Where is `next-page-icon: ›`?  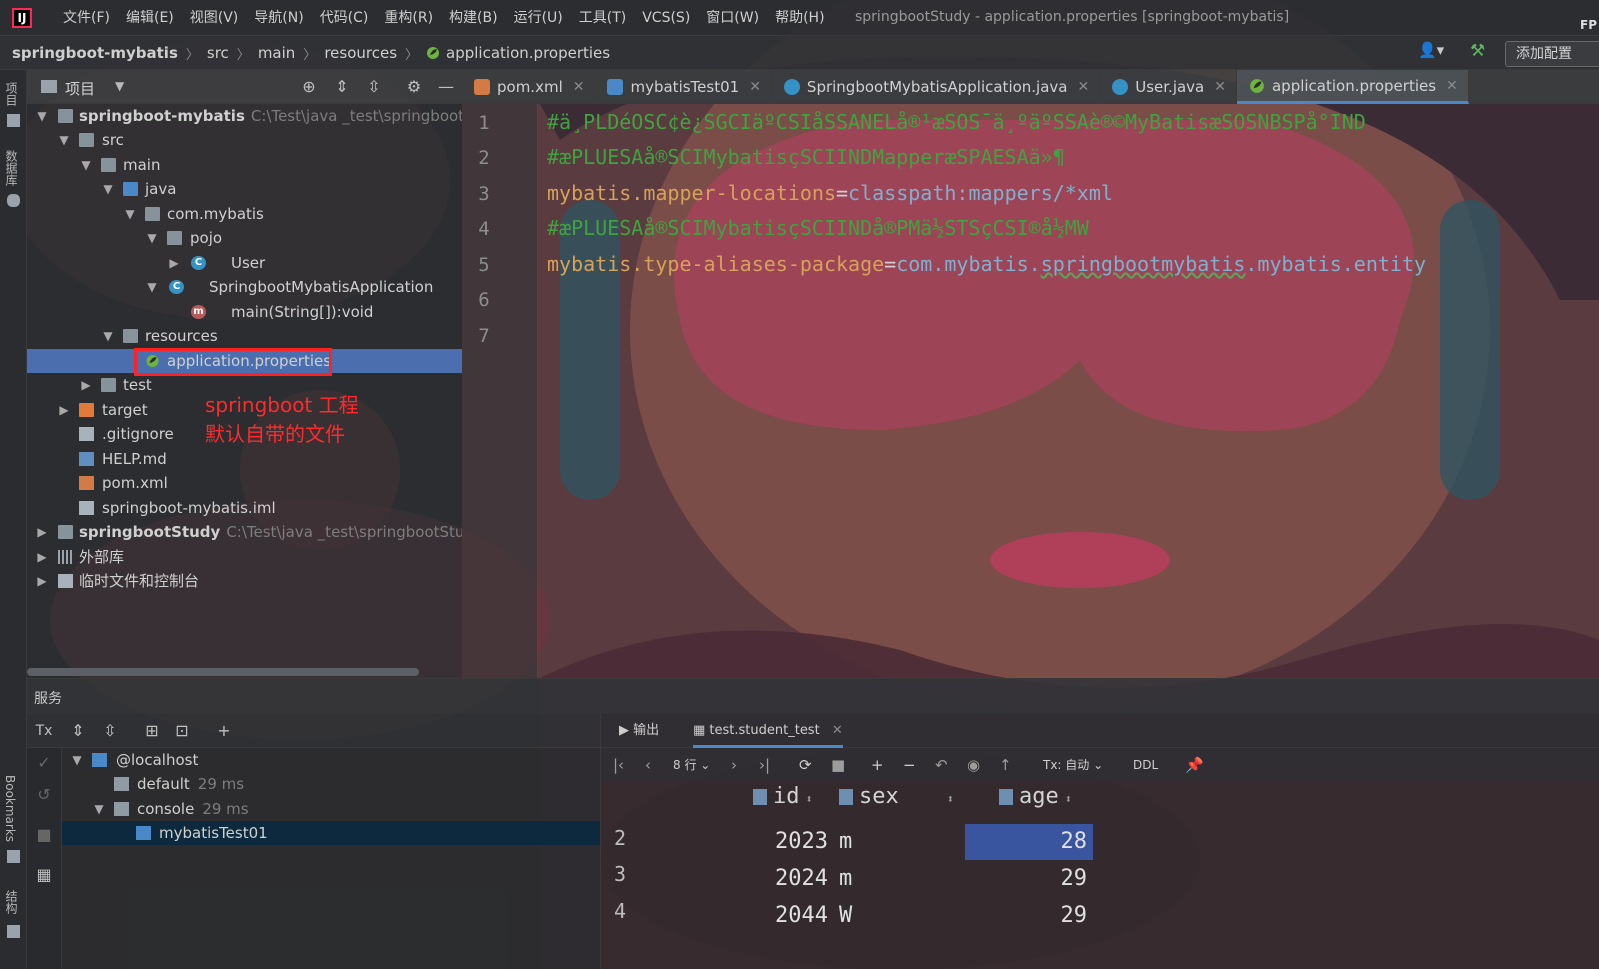
next-page-icon: › is located at coordinates (734, 765).